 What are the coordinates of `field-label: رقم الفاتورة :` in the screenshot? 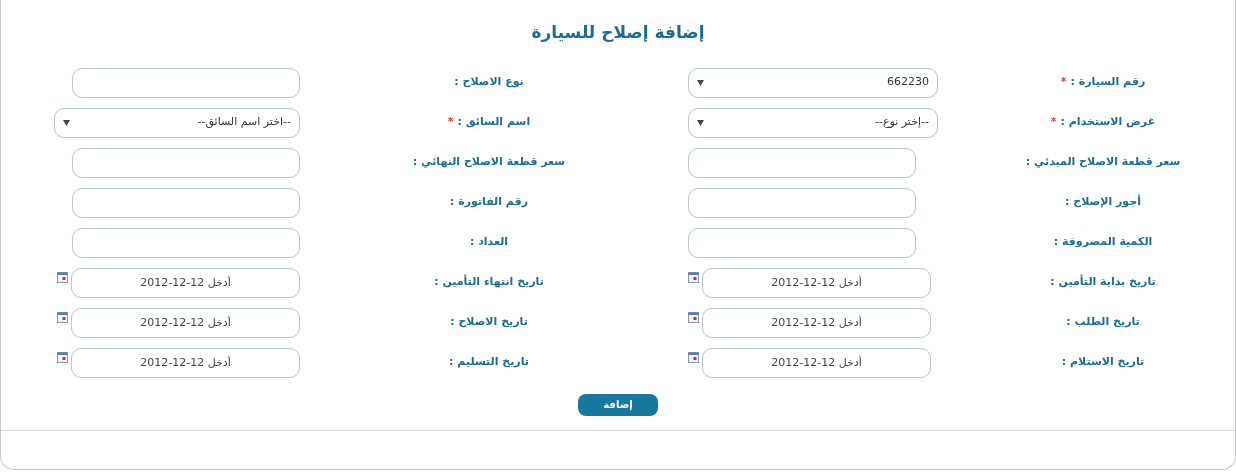 It's located at (489, 202).